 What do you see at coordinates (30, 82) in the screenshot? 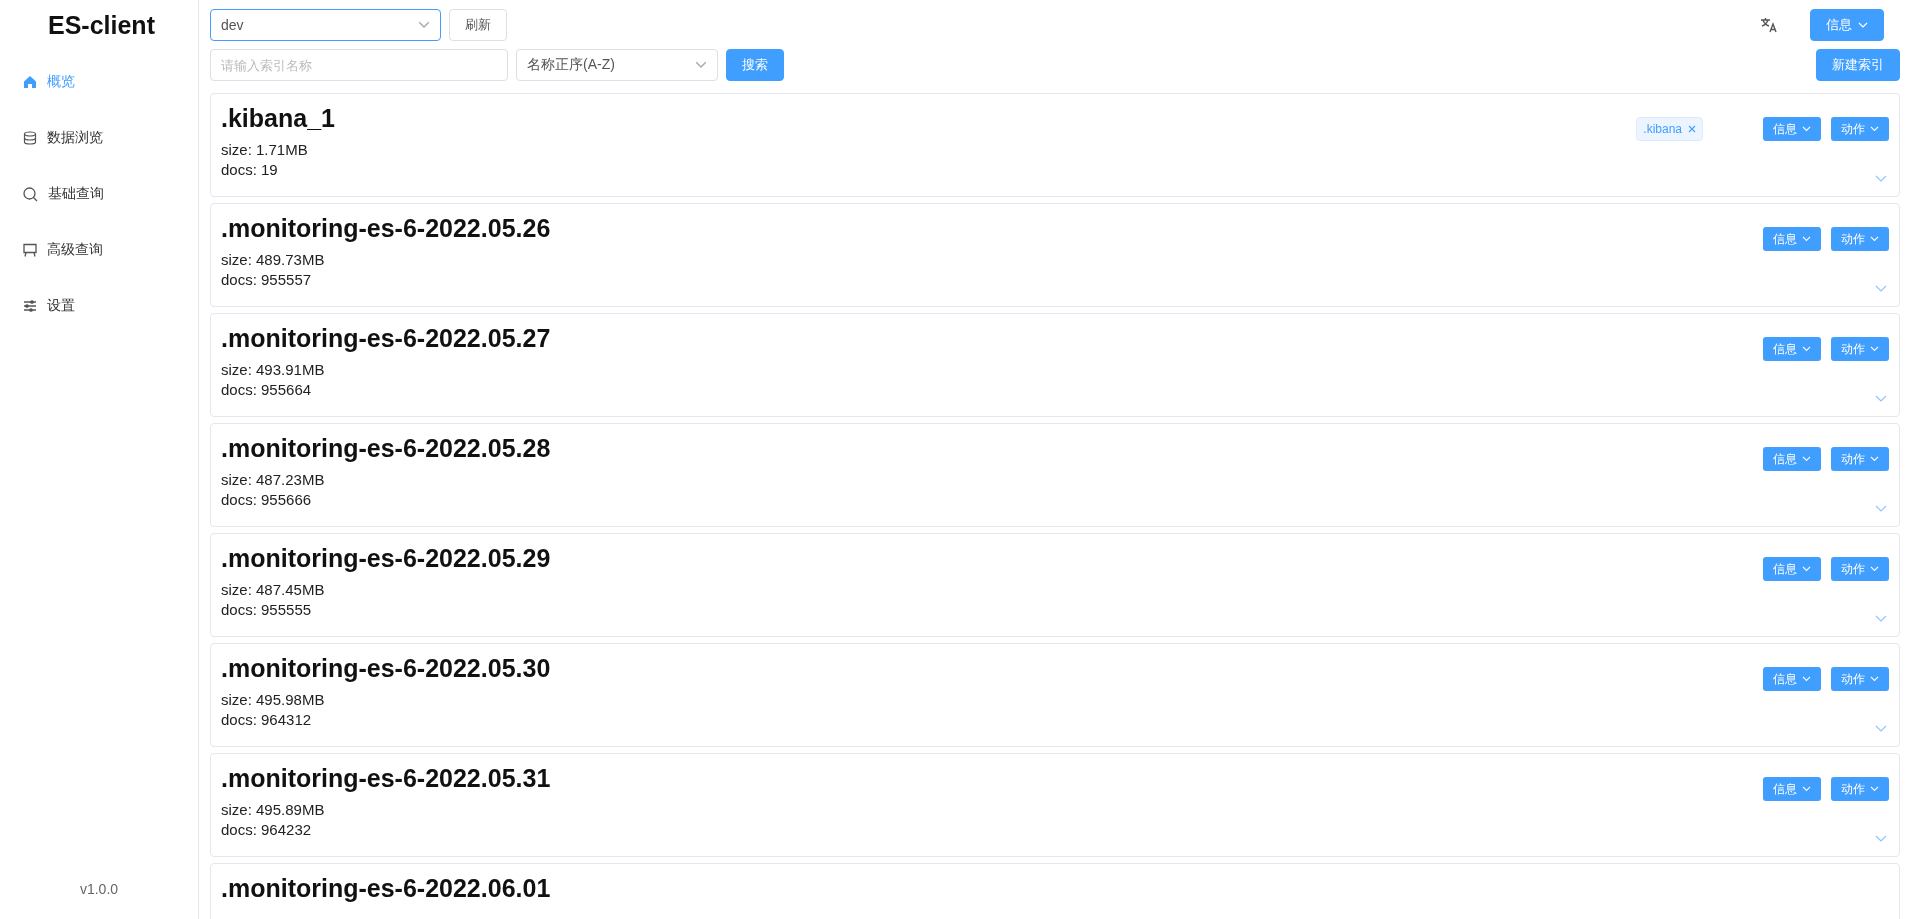
I see `home-icon` at bounding box center [30, 82].